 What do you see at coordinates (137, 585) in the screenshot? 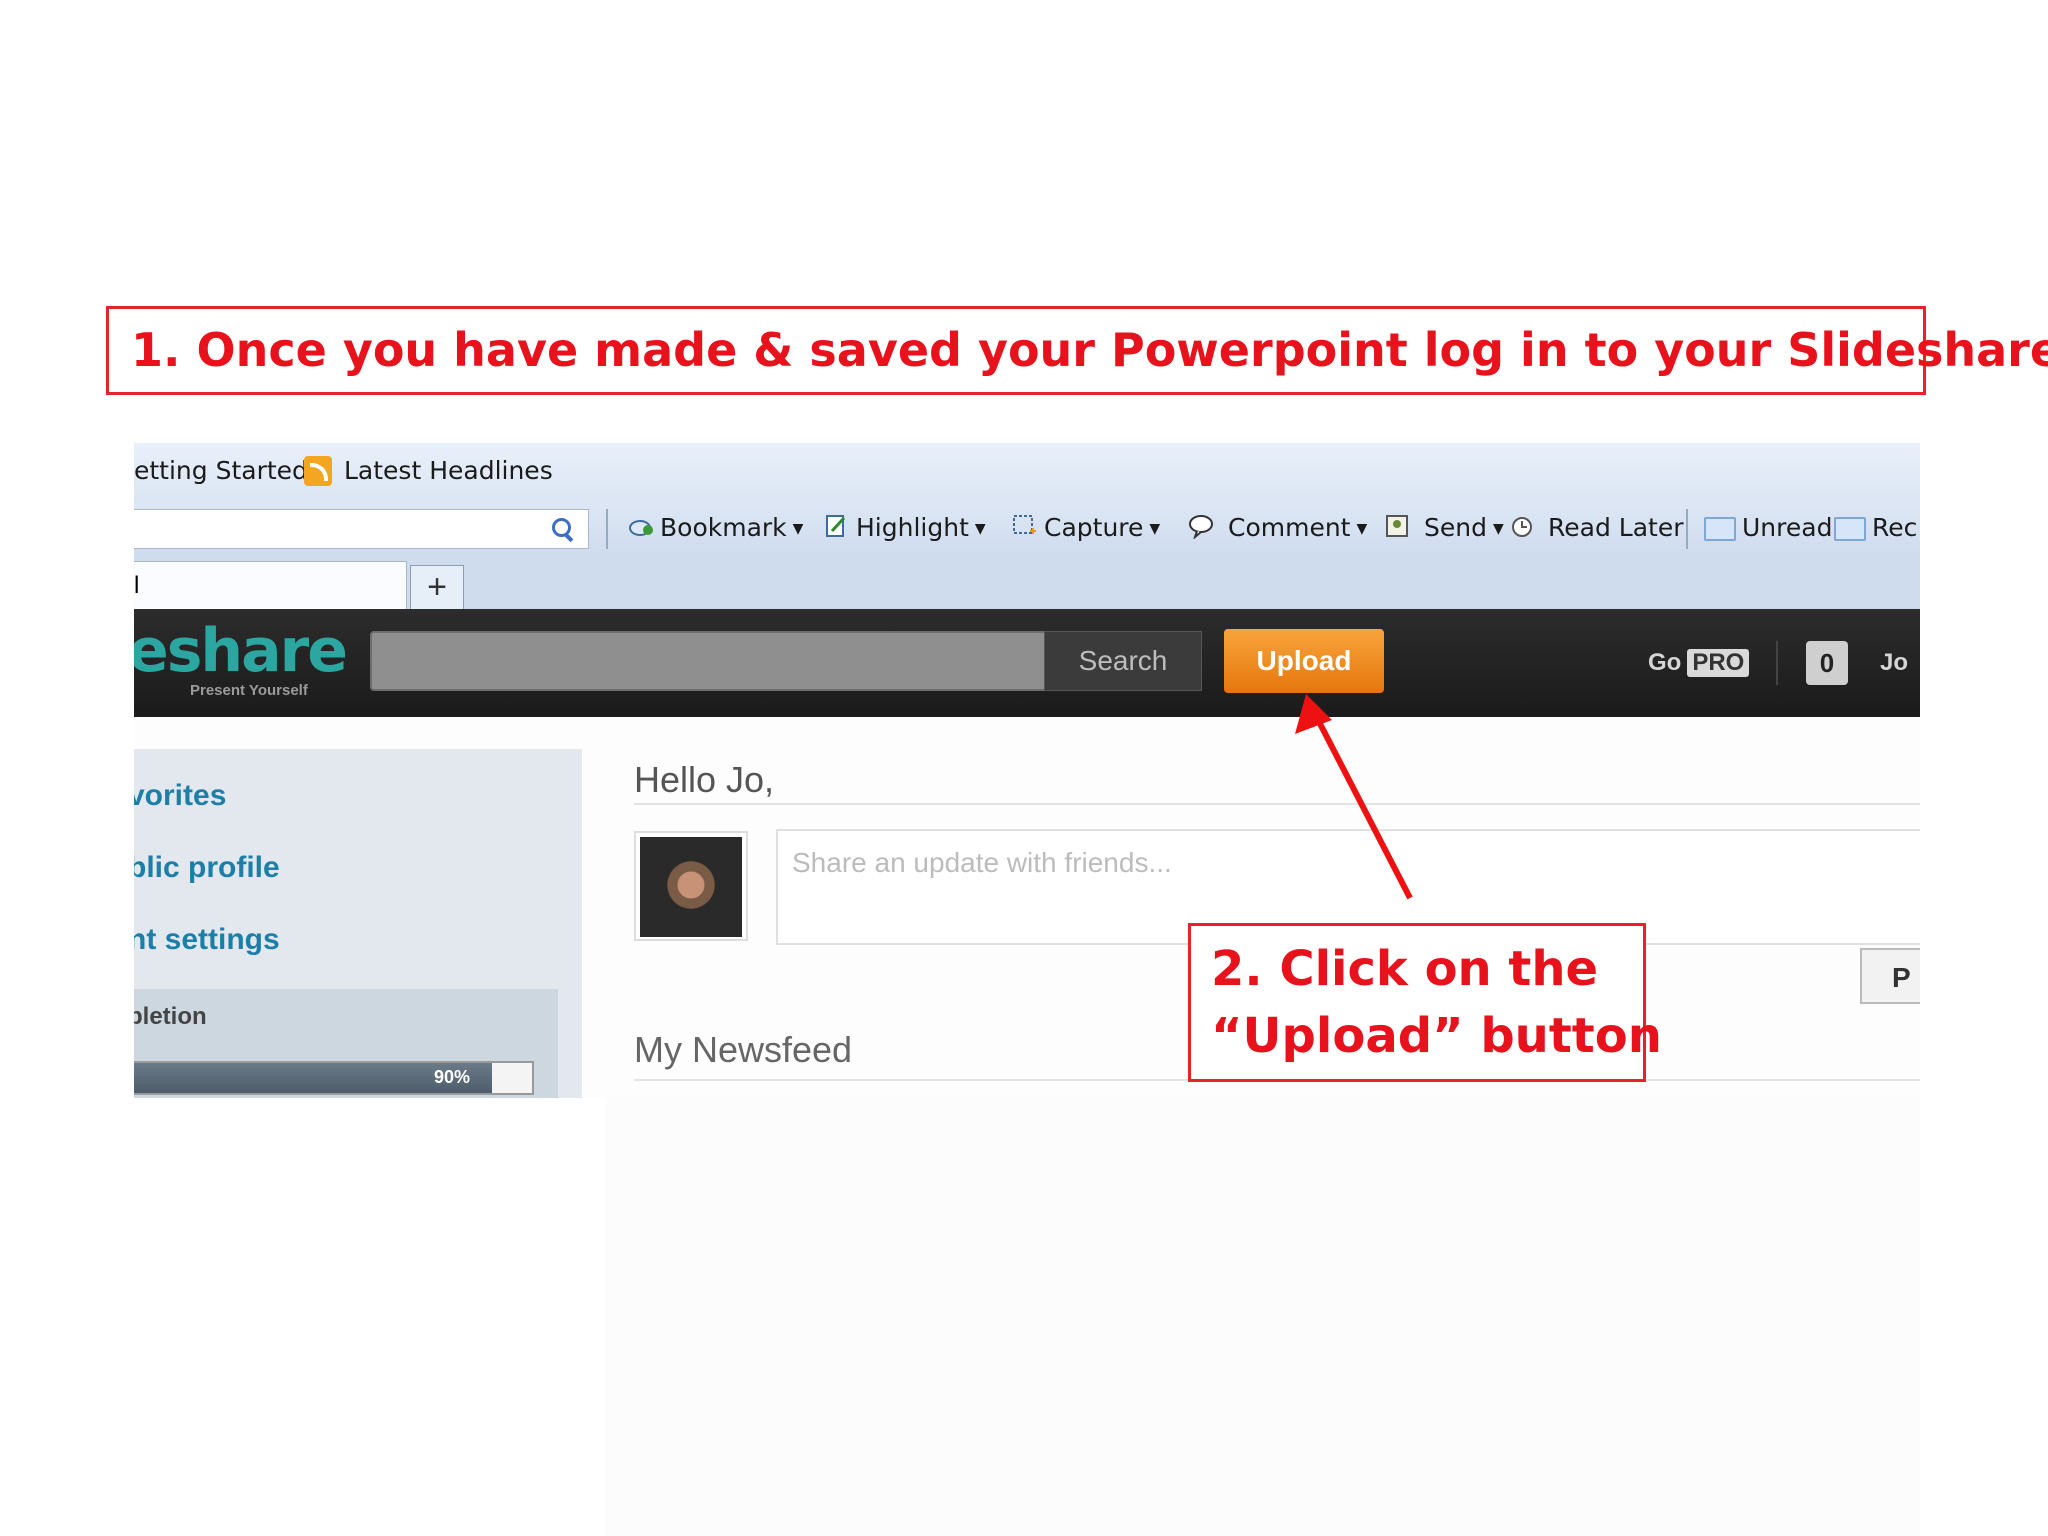
I see `tab-title: l` at bounding box center [137, 585].